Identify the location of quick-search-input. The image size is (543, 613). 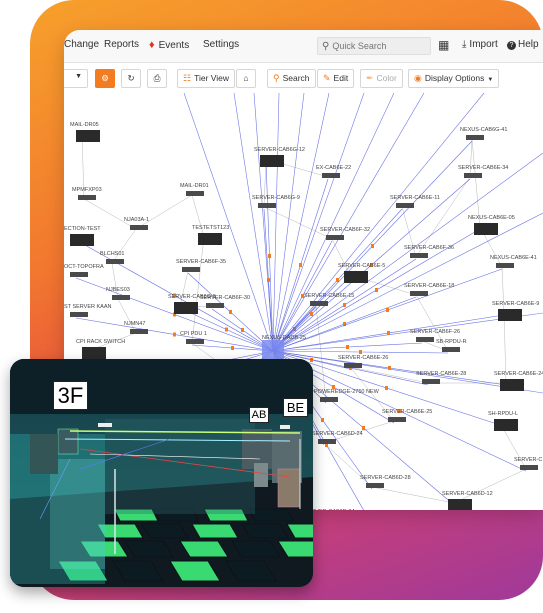
(375, 46).